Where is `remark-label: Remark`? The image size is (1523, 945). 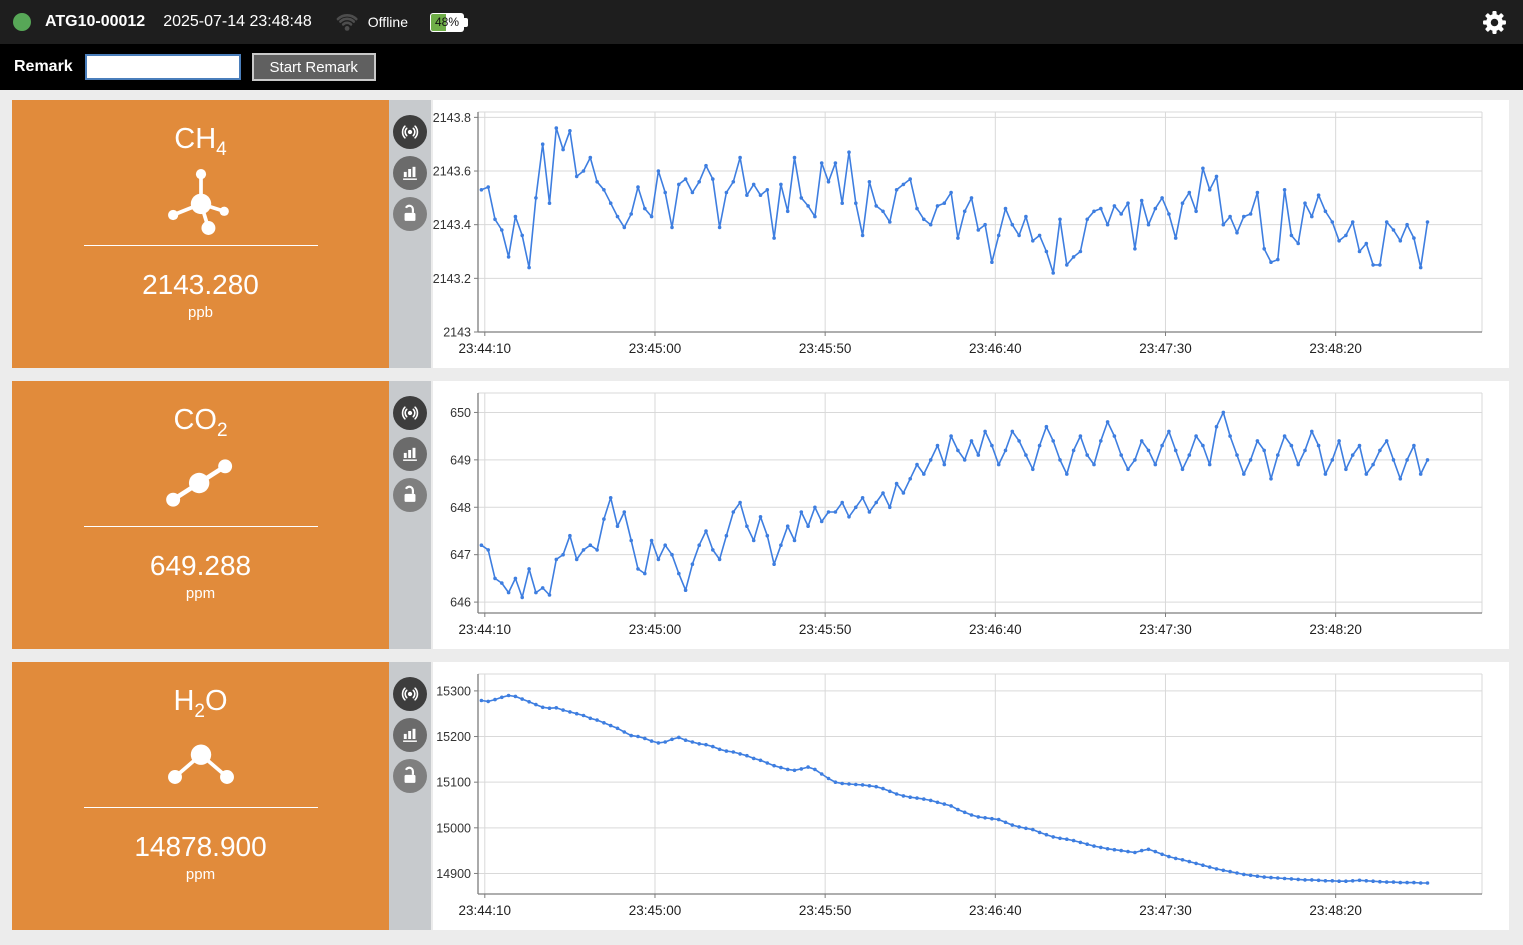
remark-label: Remark is located at coordinates (43, 66).